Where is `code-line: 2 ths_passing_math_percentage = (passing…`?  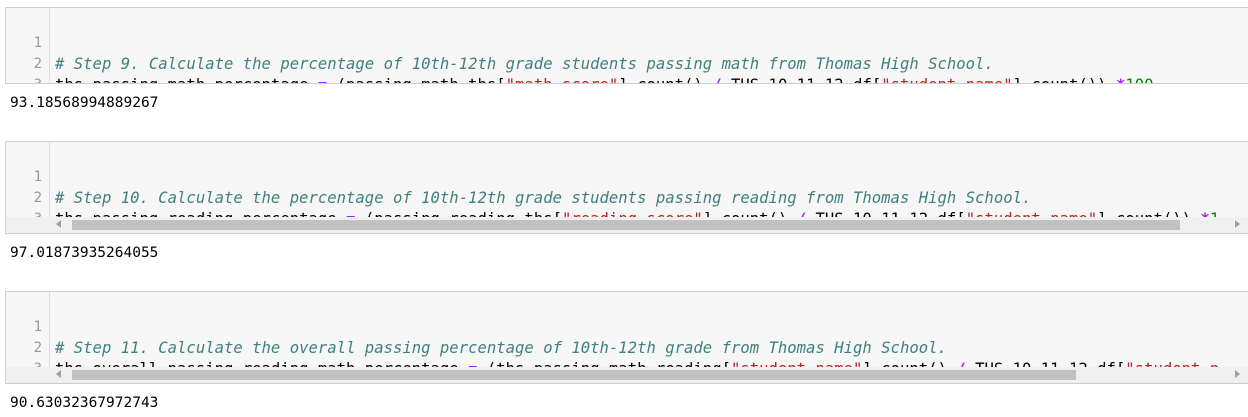 code-line: 2 ths_passing_math_percentage = (passing… is located at coordinates (580, 58).